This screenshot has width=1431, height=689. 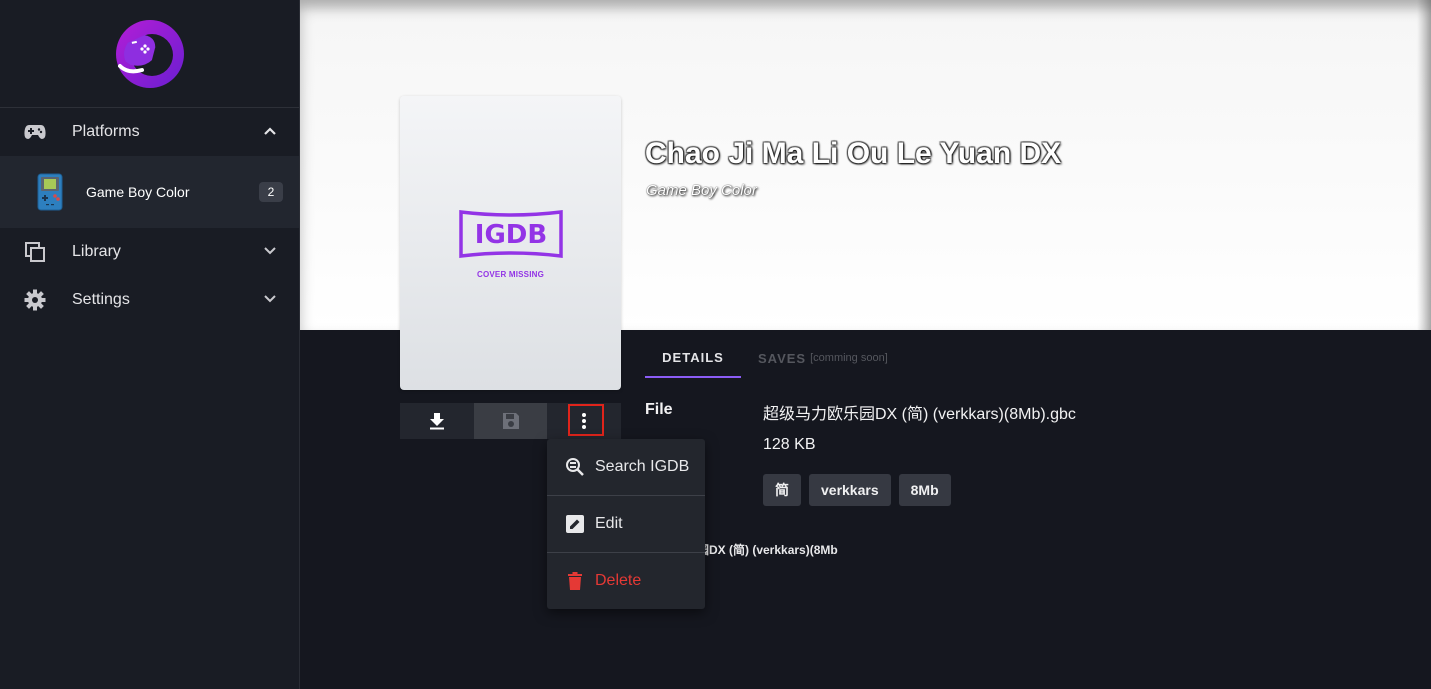 I want to click on floppy-disk-icon, so click(x=510, y=421).